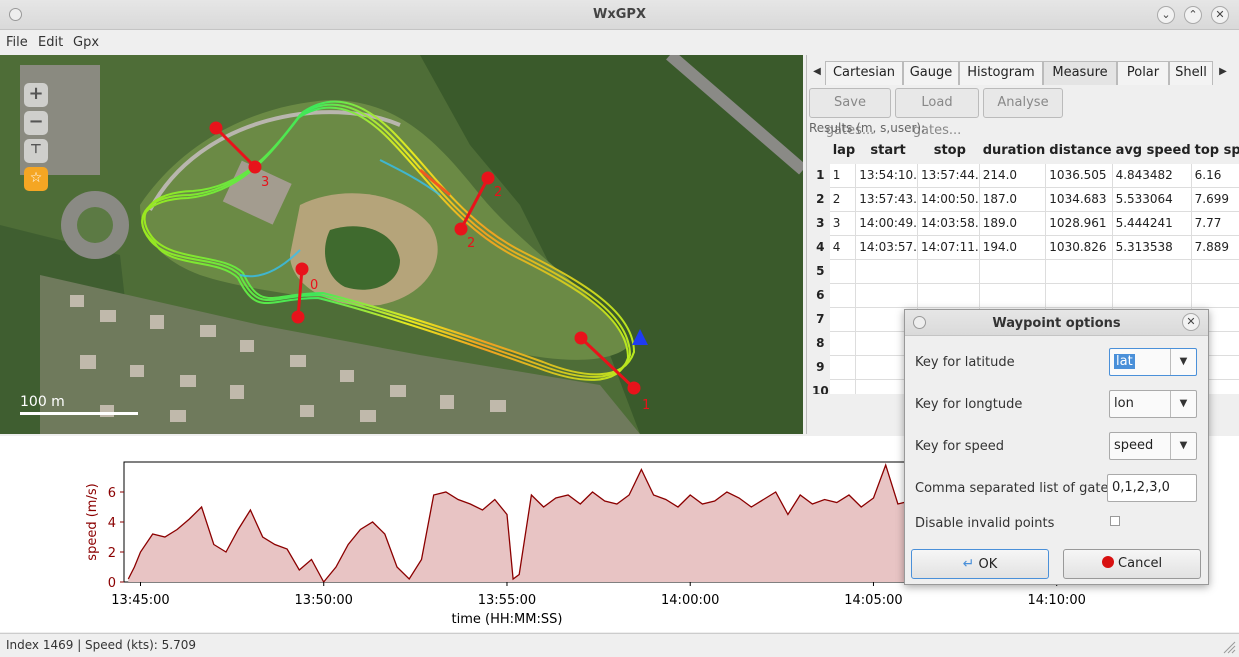 Image resolution: width=1239 pixels, height=657 pixels. Describe the element at coordinates (864, 73) in the screenshot. I see `tab-cartesian: Cartesian` at that location.